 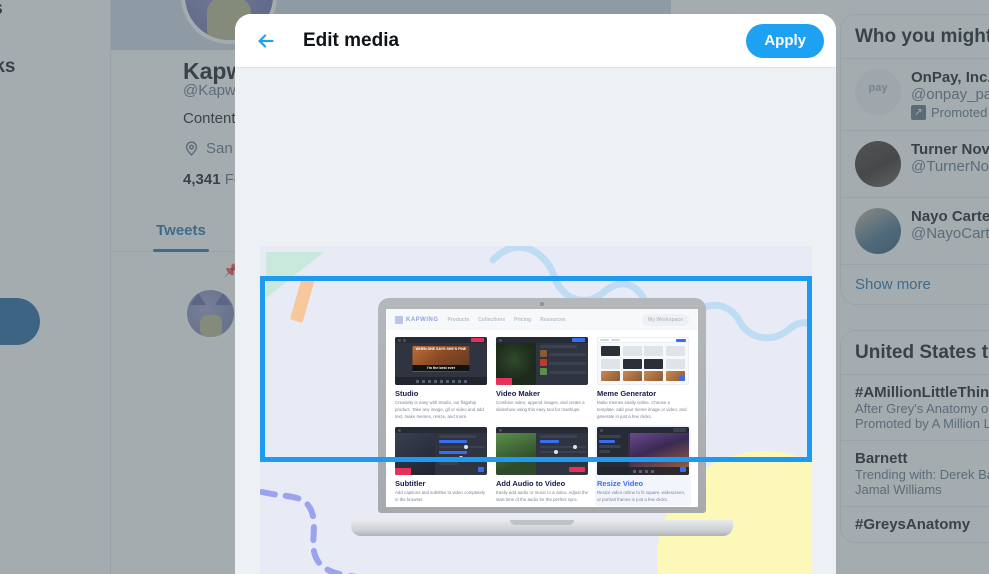 What do you see at coordinates (448, 464) in the screenshot?
I see `subtitle-row` at bounding box center [448, 464].